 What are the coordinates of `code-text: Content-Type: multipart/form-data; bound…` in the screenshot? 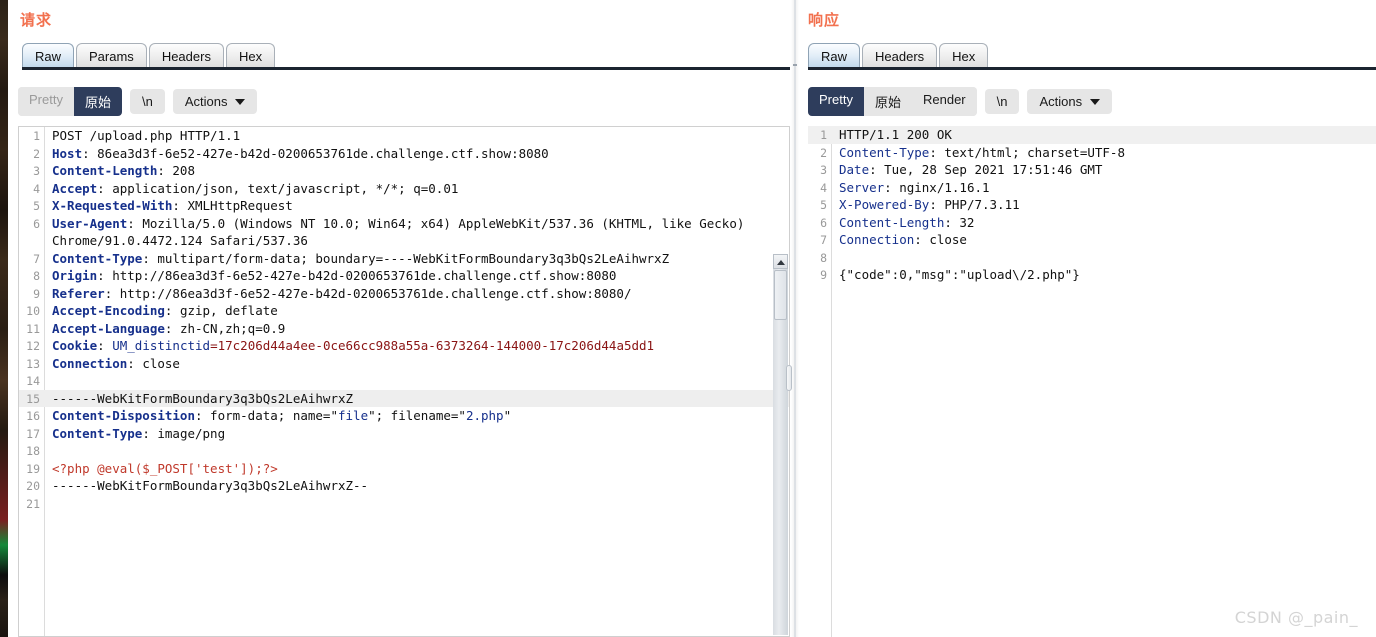 It's located at (361, 258).